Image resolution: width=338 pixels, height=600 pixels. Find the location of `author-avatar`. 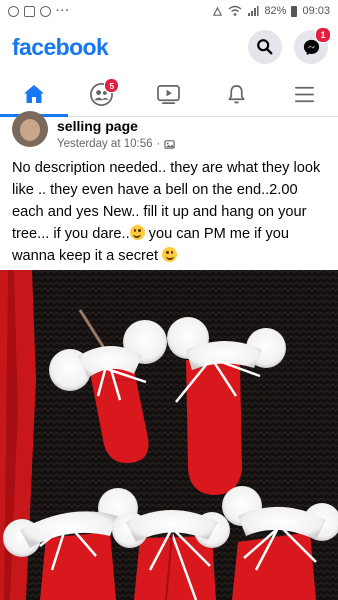

author-avatar is located at coordinates (30, 129).